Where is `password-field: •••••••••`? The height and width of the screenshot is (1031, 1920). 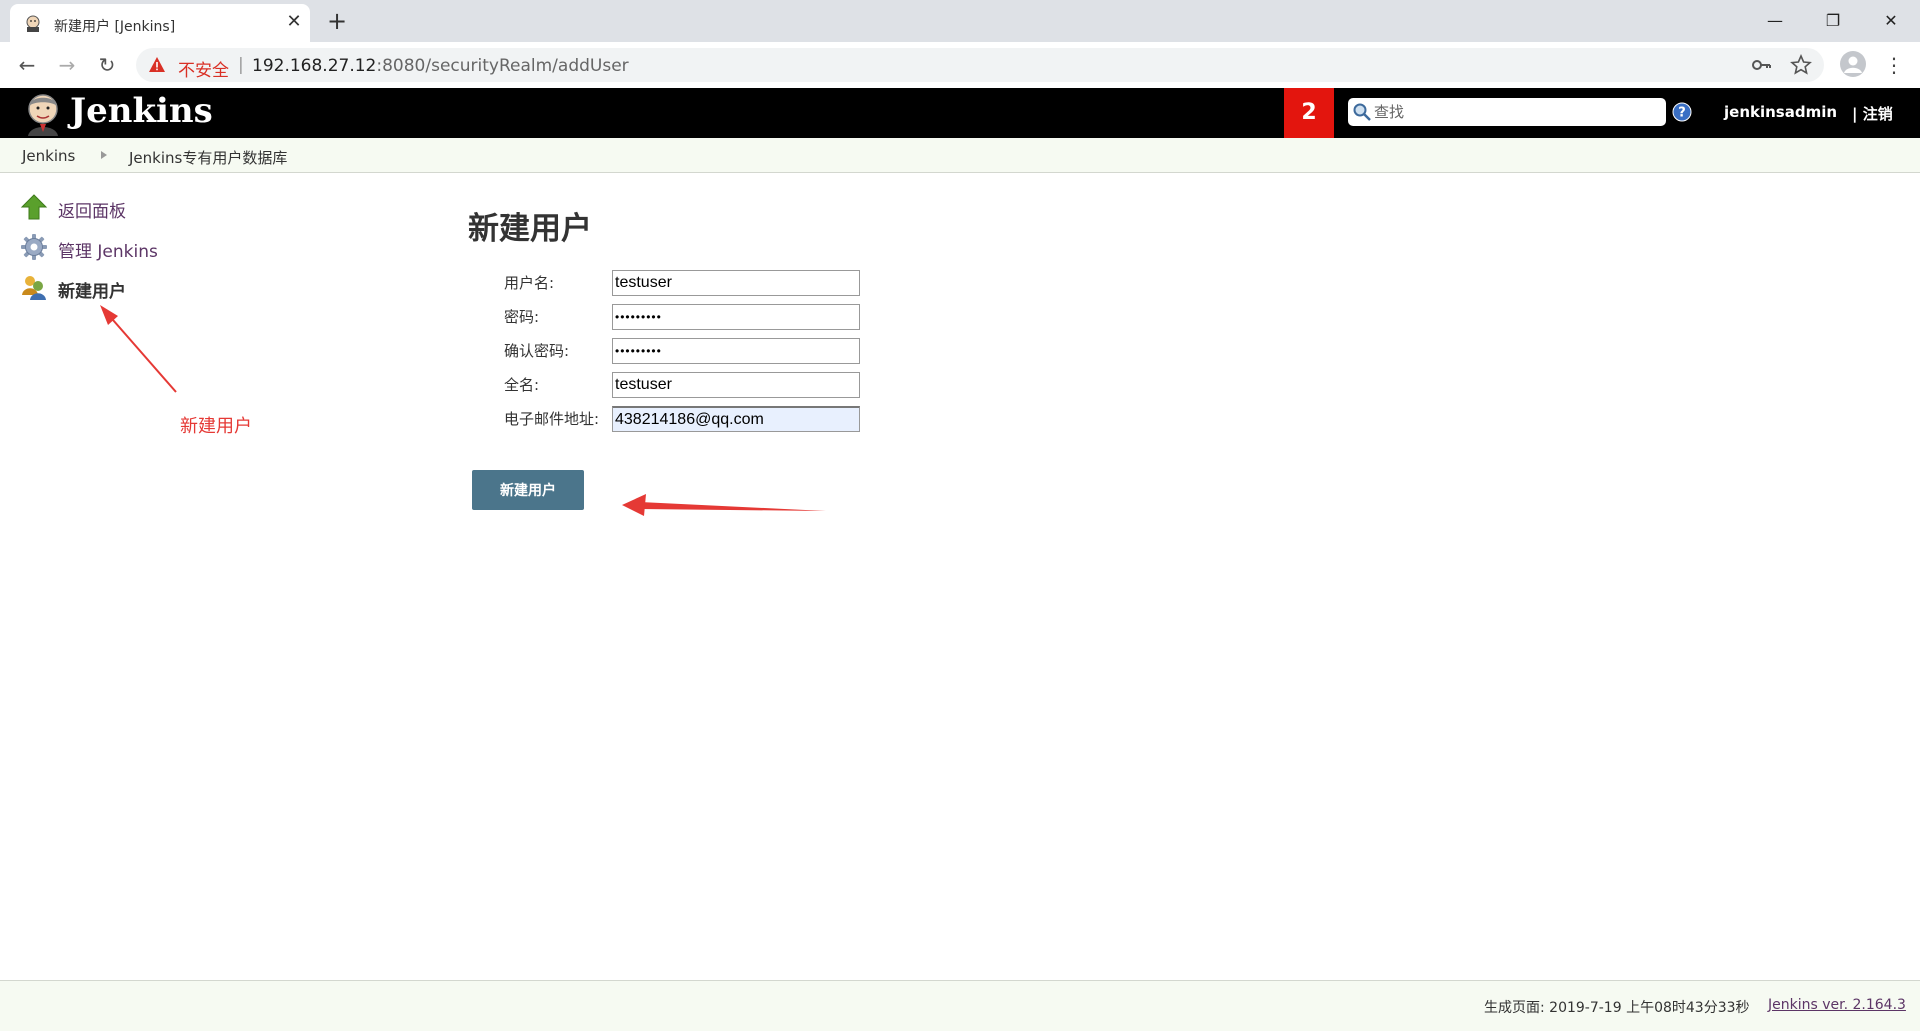 password-field: ••••••••• is located at coordinates (736, 317).